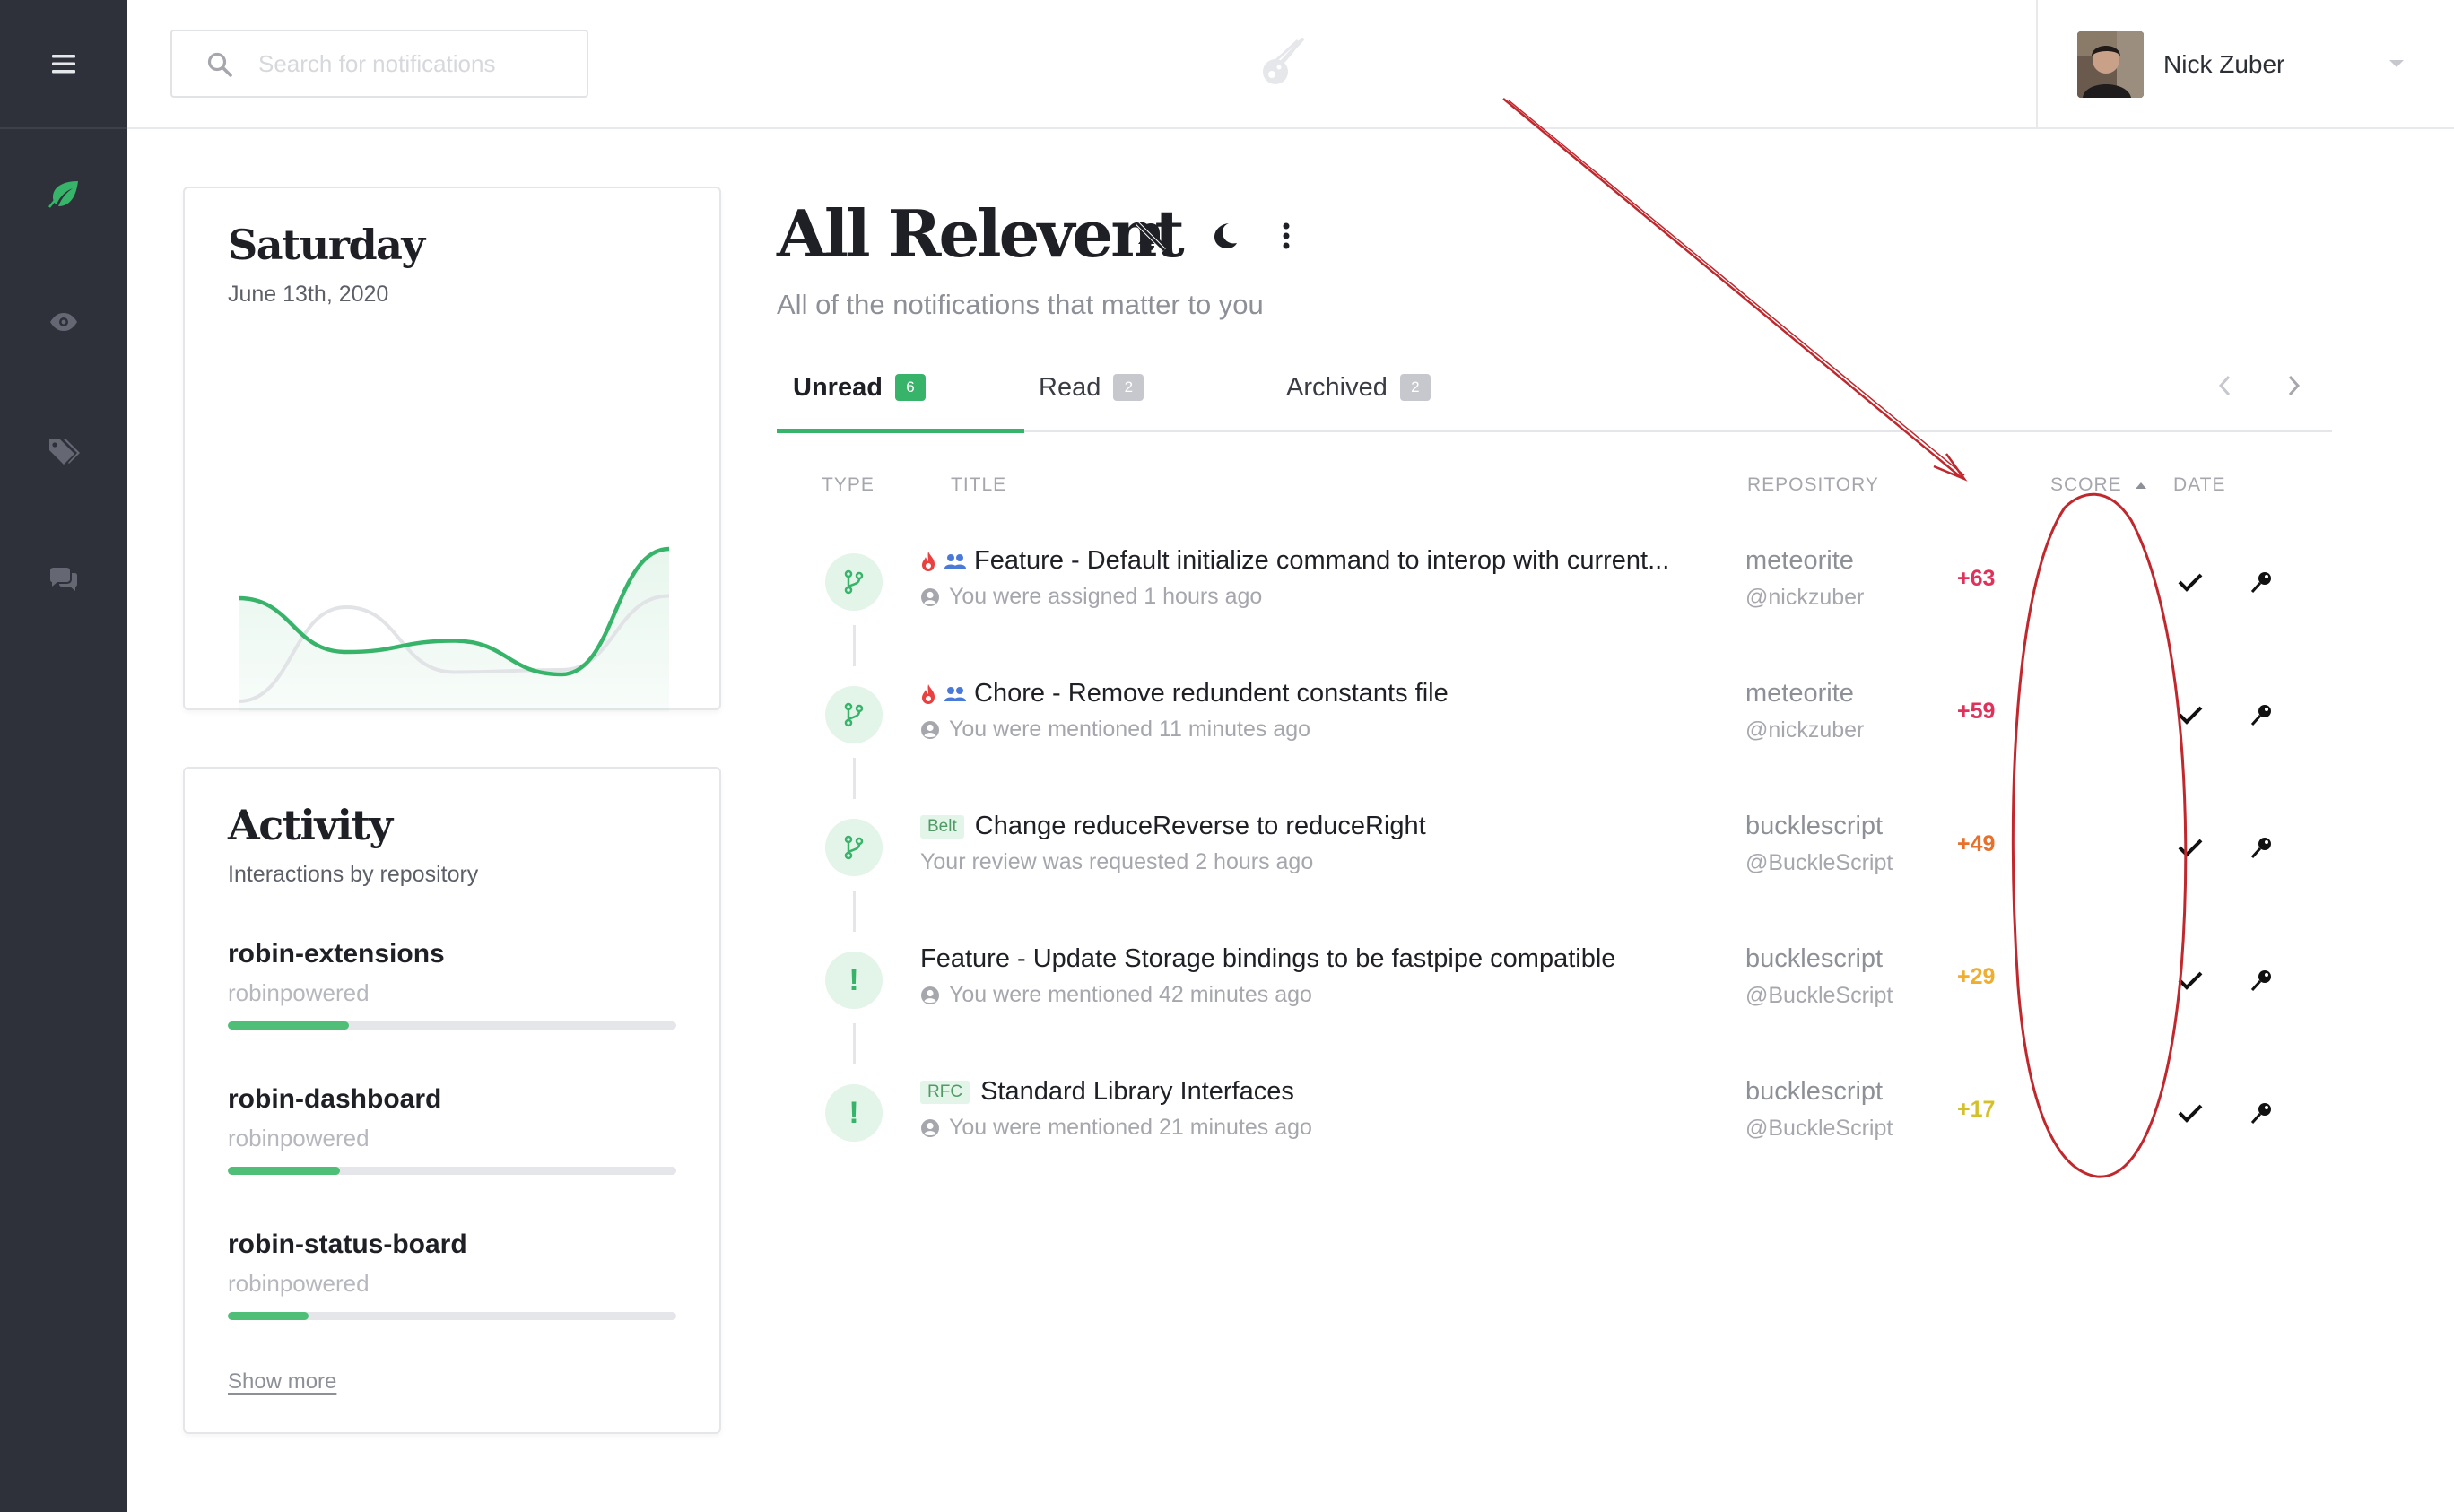  I want to click on rail-item-watching, so click(63, 322).